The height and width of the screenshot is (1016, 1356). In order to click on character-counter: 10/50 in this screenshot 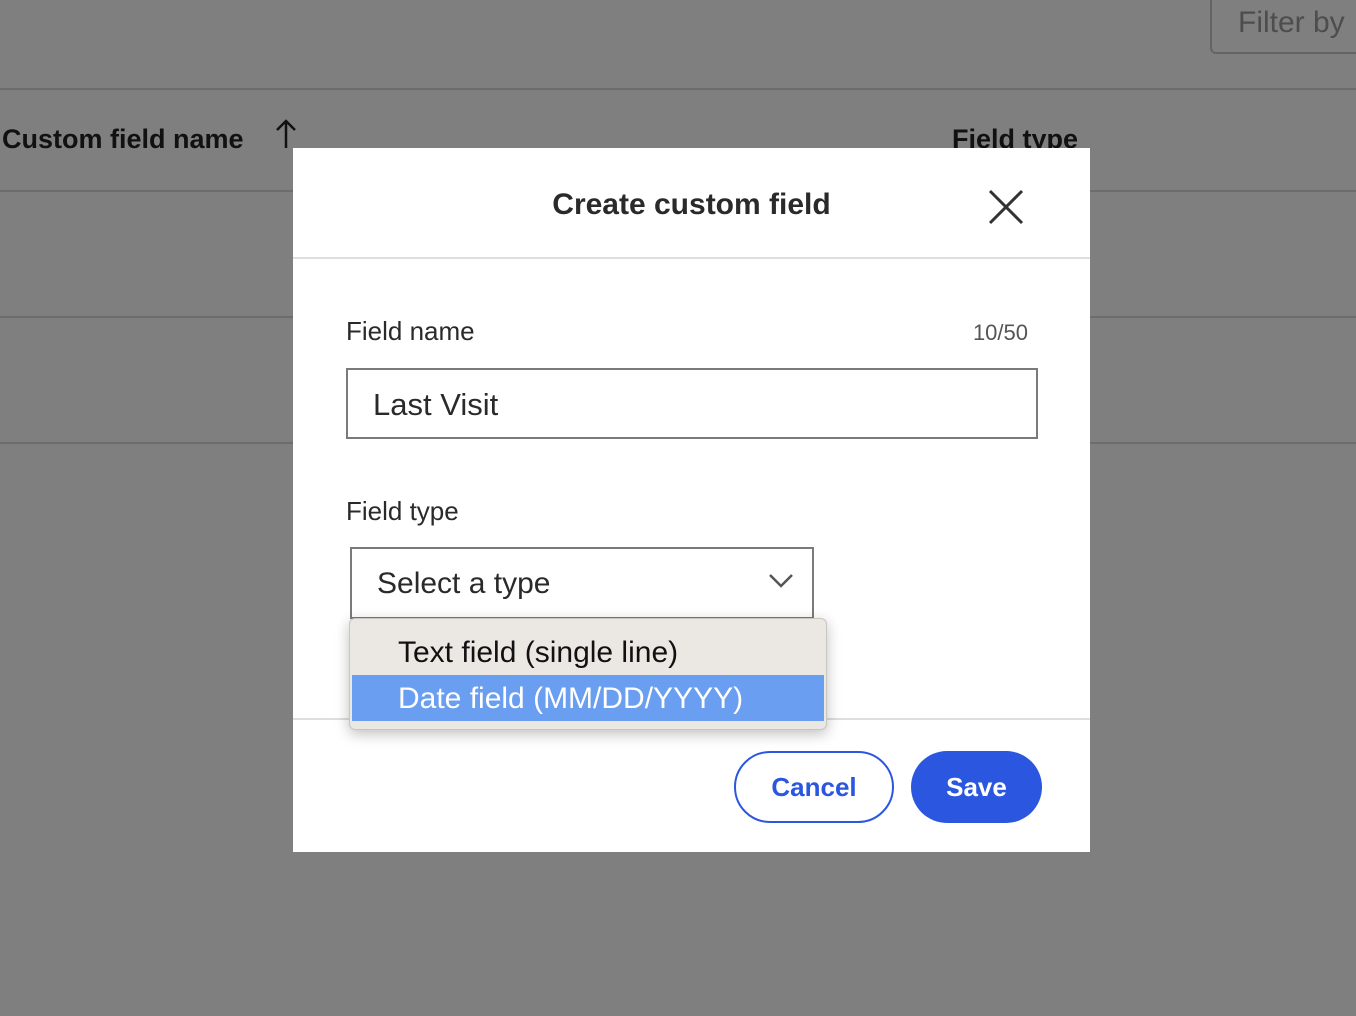, I will do `click(1000, 332)`.